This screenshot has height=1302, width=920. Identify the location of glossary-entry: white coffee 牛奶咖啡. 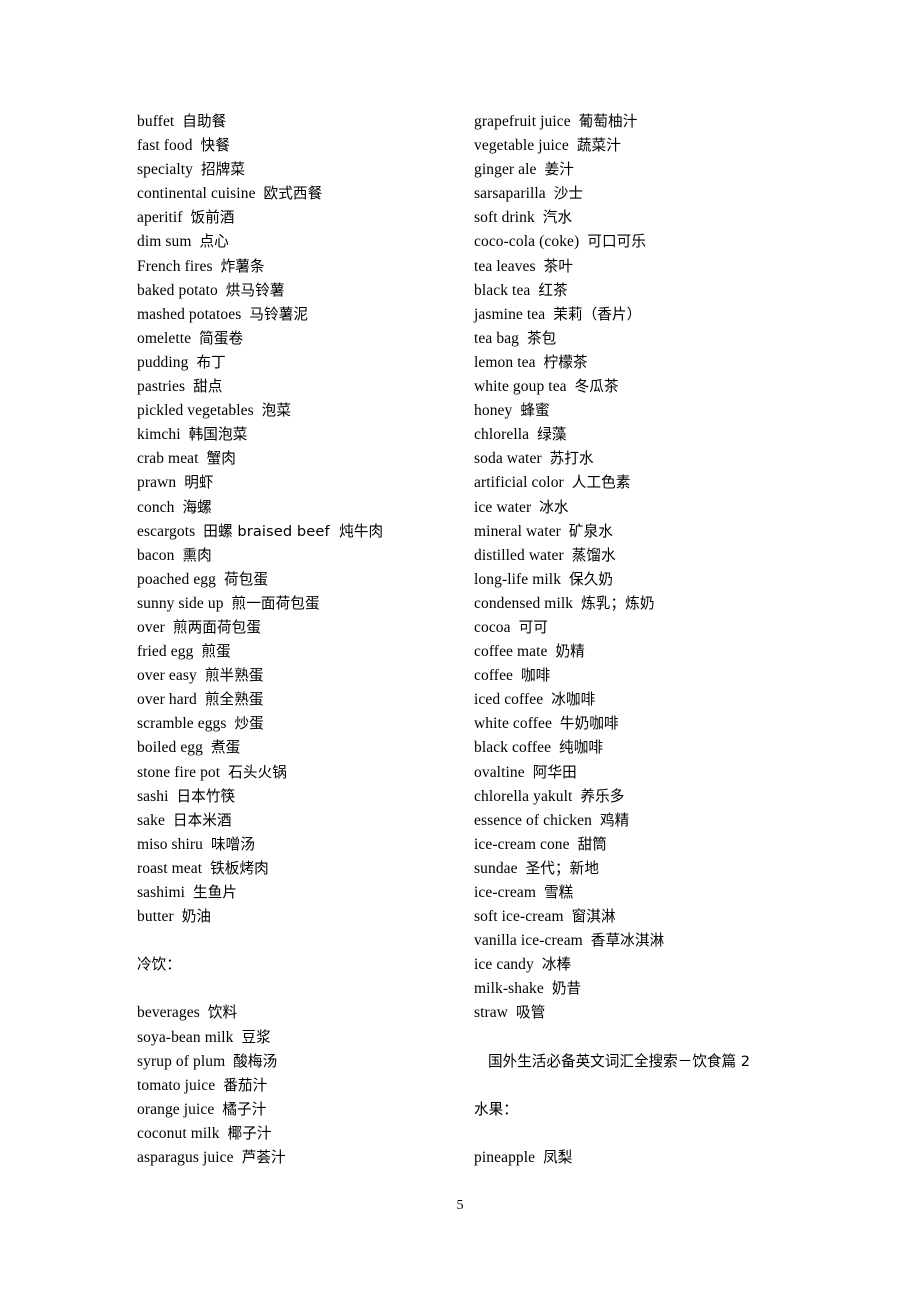
(654, 724).